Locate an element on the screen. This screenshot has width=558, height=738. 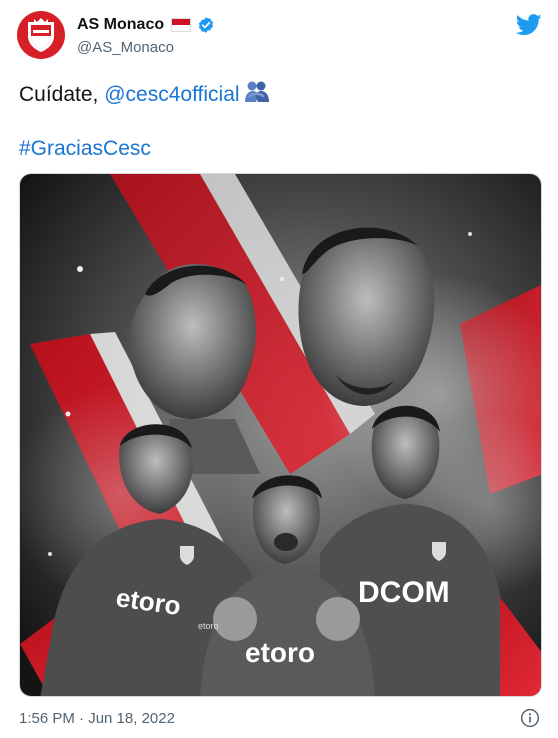
hashtag-link: #GraciasCesc is located at coordinates (85, 149).